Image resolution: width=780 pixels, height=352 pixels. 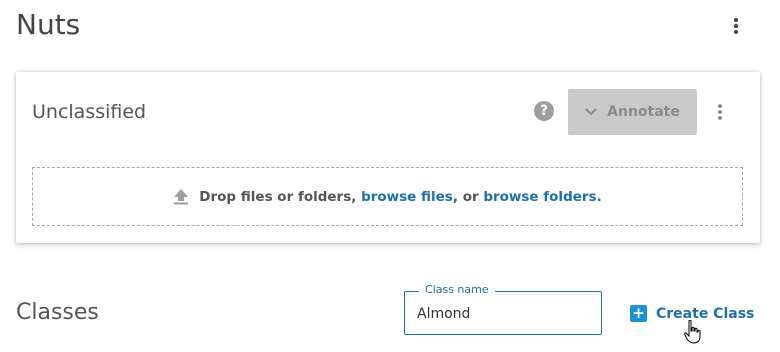 What do you see at coordinates (57, 312) in the screenshot?
I see `classes-section-title: Classes` at bounding box center [57, 312].